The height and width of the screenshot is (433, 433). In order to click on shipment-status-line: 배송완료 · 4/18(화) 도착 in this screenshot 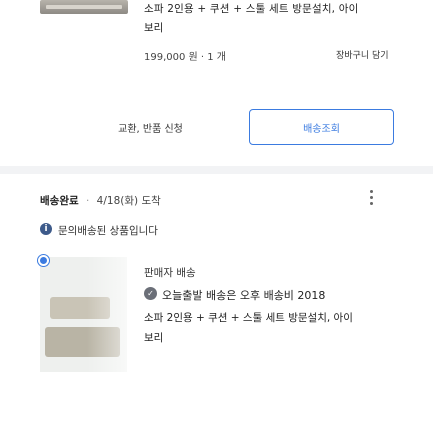, I will do `click(100, 200)`.